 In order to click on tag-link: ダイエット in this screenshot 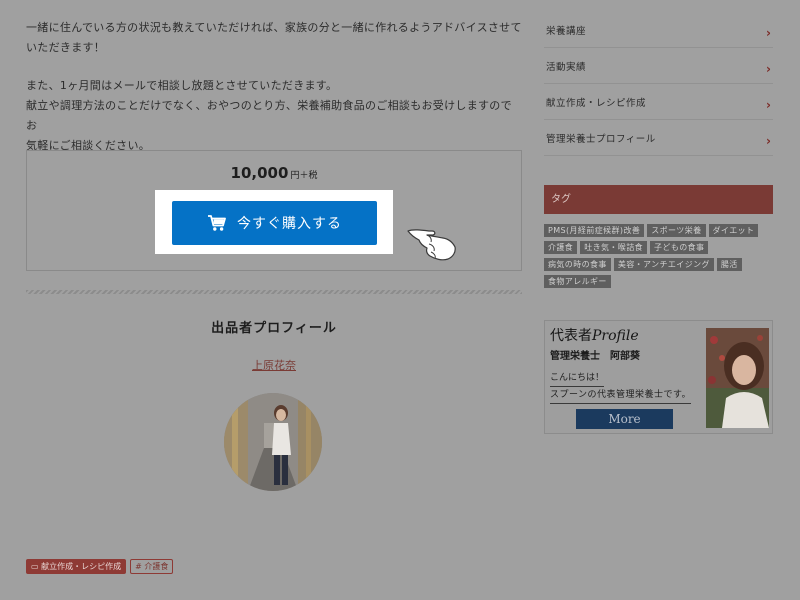, I will do `click(733, 230)`.